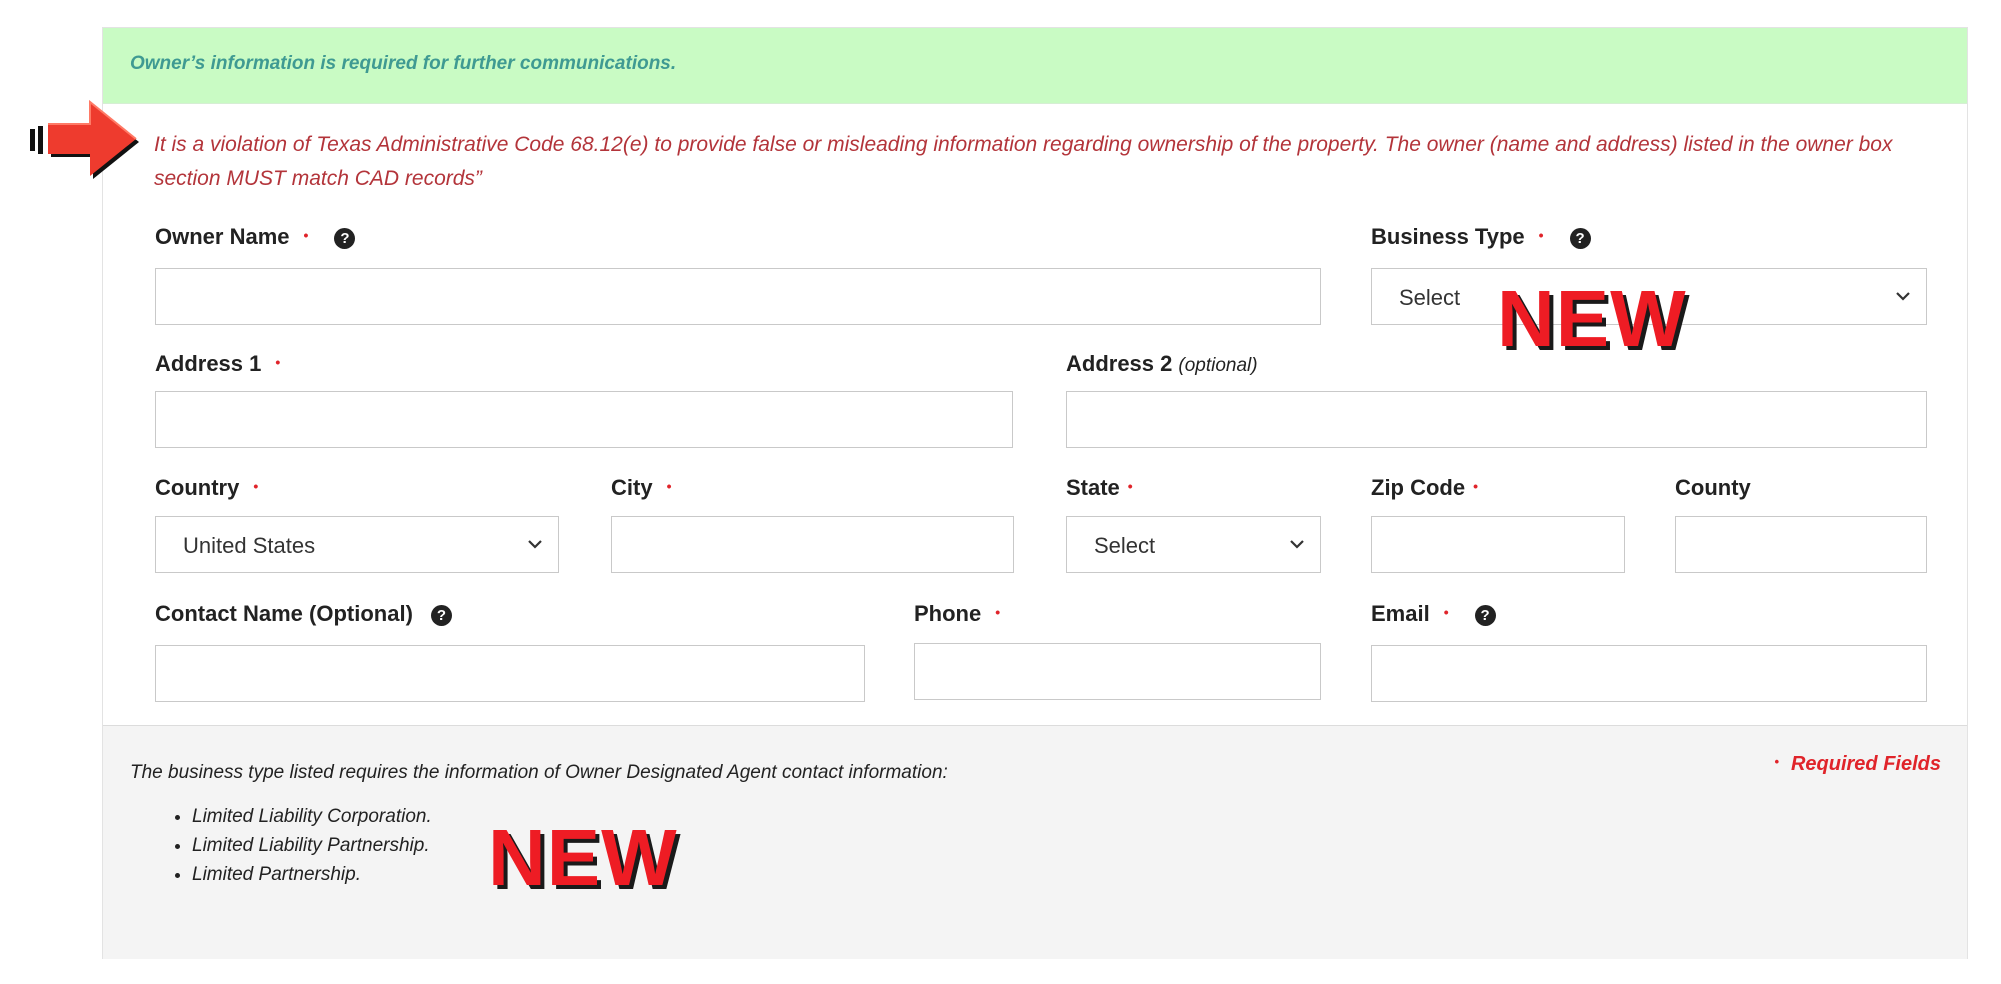  What do you see at coordinates (641, 487) in the screenshot?
I see `city-label: City •` at bounding box center [641, 487].